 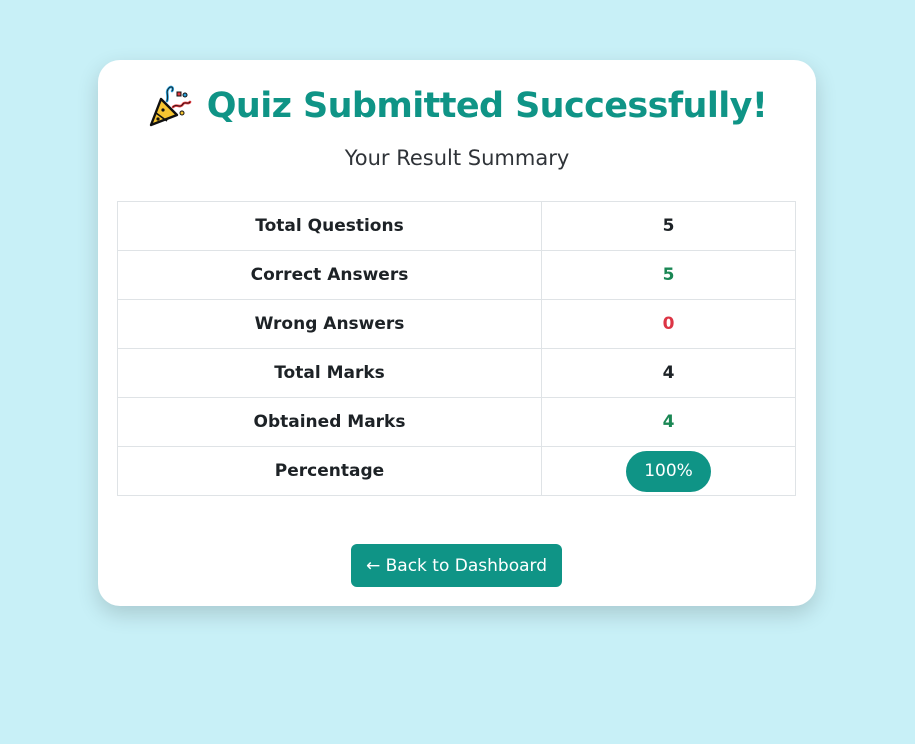 I want to click on back-to-dashboard-button: ← Back to Dashboard, so click(x=456, y=565).